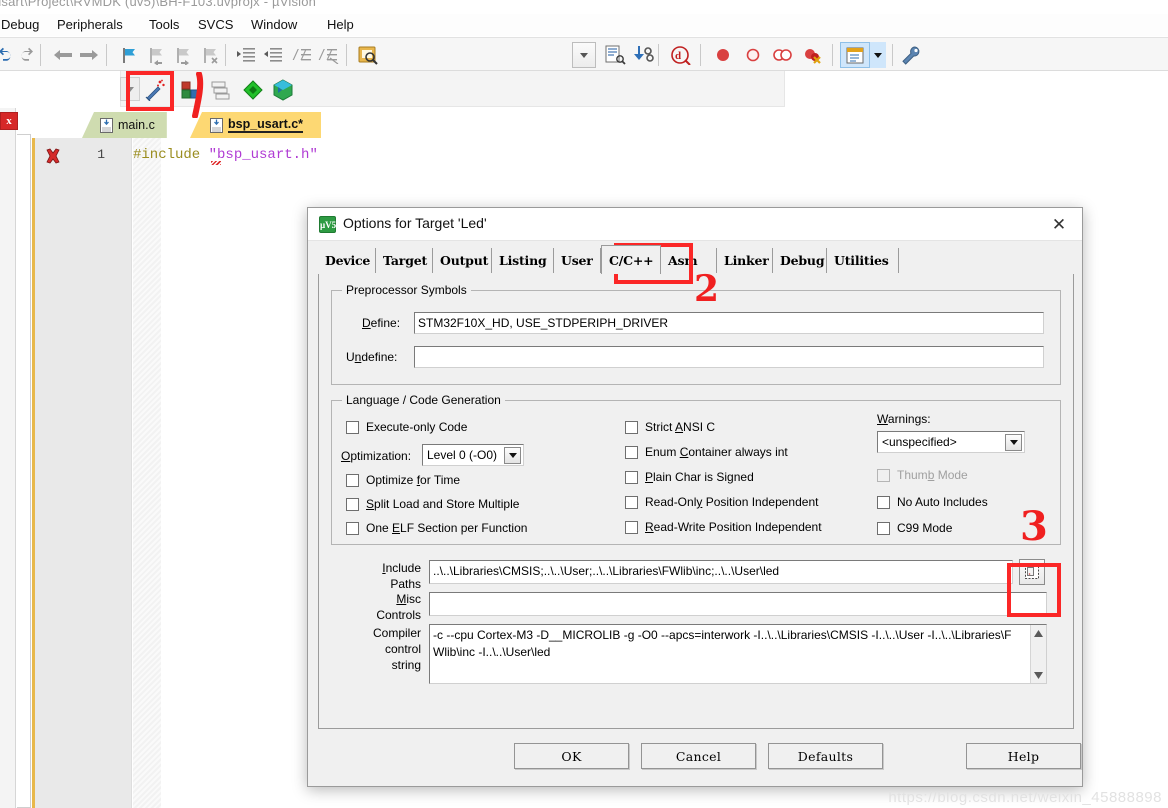 Image resolution: width=1168 pixels, height=808 pixels. Describe the element at coordinates (904, 419) in the screenshot. I see `warnings-label: Warnings:` at that location.